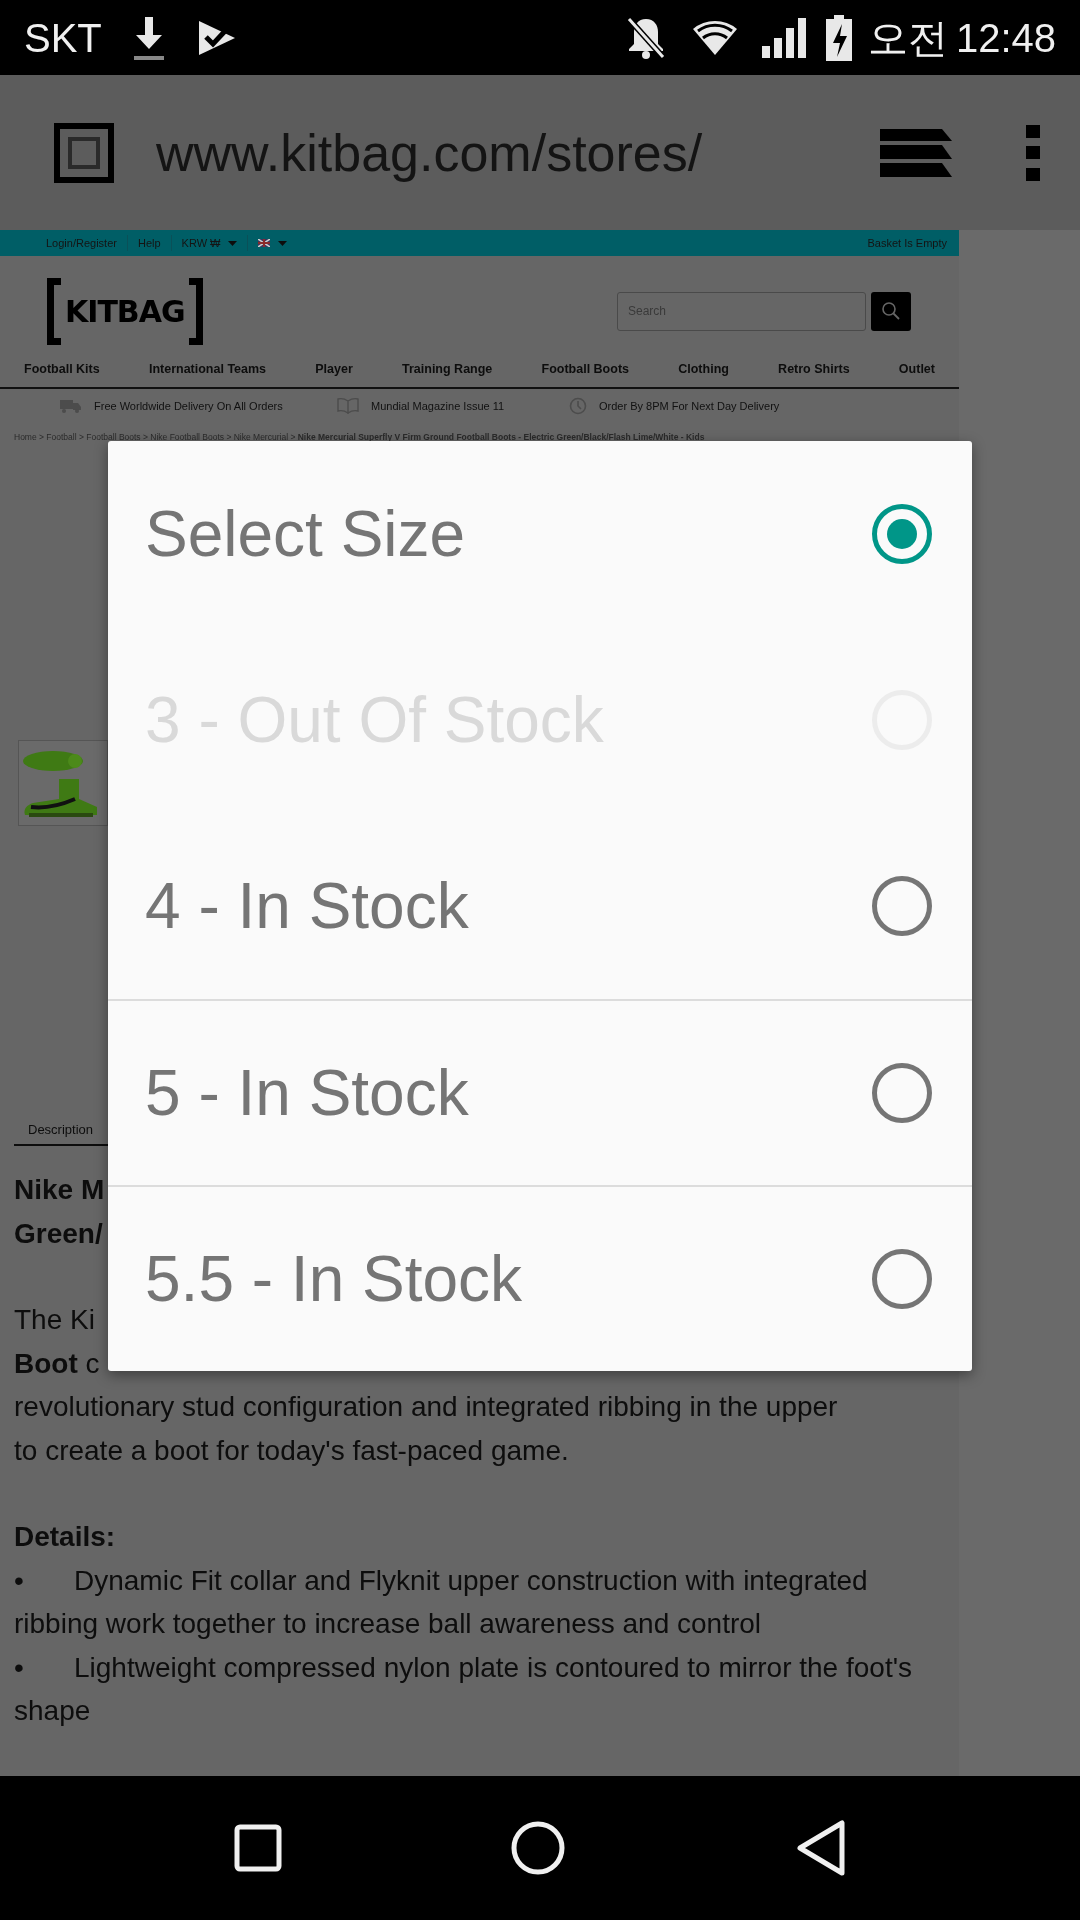  I want to click on search-icon, so click(891, 311).